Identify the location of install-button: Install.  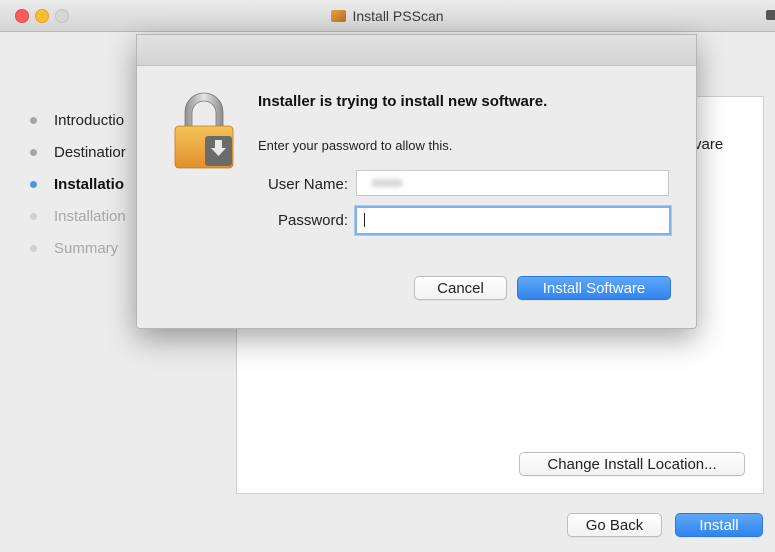
(719, 525).